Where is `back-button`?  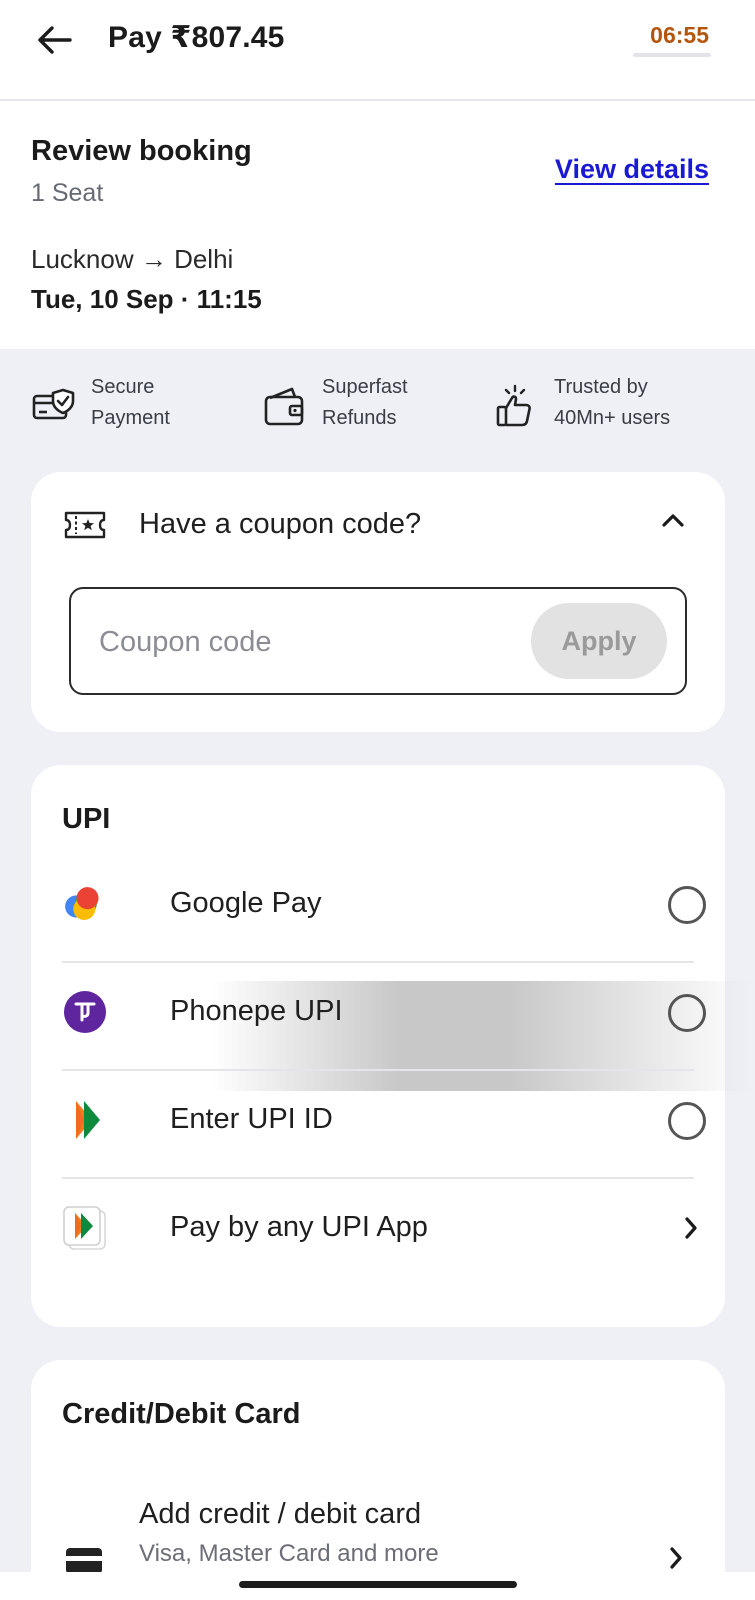 back-button is located at coordinates (54, 40).